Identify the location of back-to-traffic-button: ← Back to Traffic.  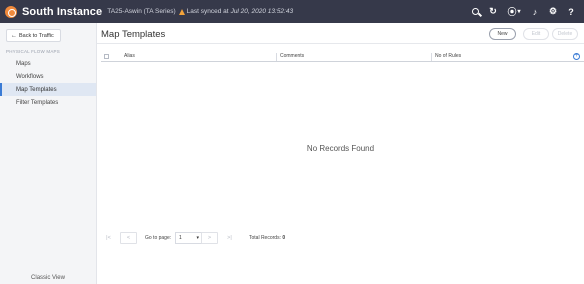
(33, 35).